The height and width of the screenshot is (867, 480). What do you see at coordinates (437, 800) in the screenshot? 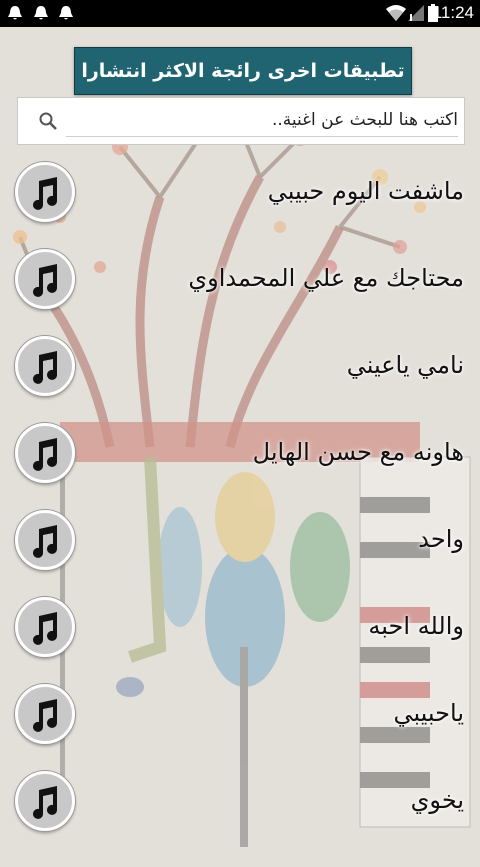
I see `song-title: يخوي` at bounding box center [437, 800].